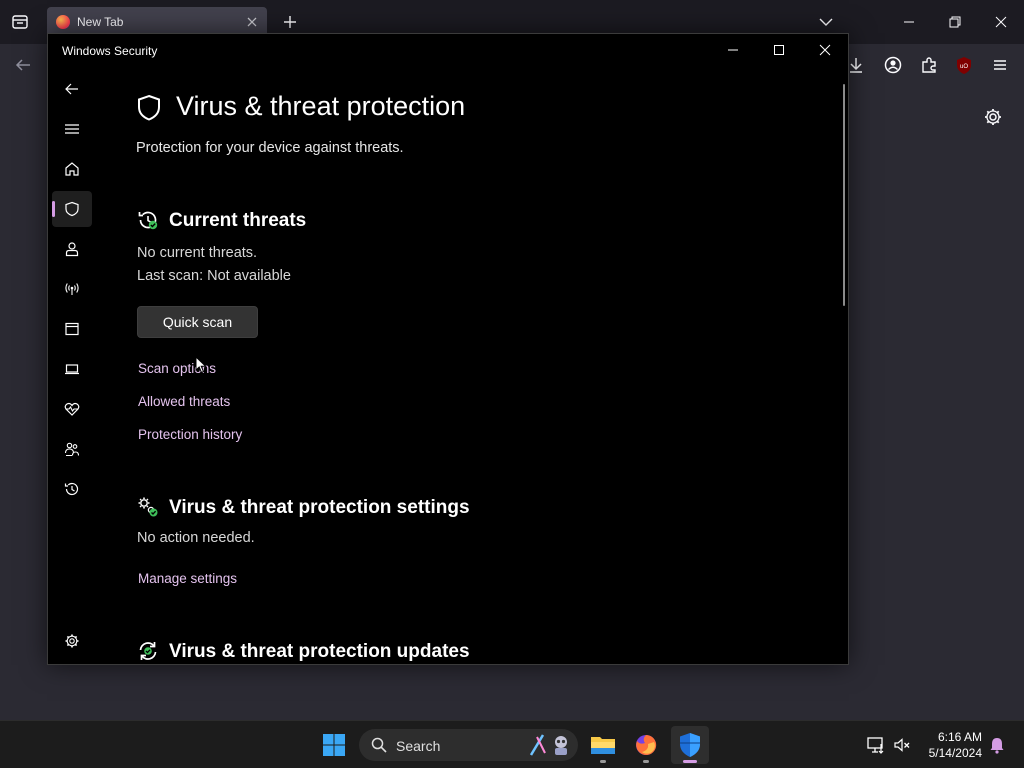 The image size is (1024, 768). I want to click on page-shield-icon, so click(149, 107).